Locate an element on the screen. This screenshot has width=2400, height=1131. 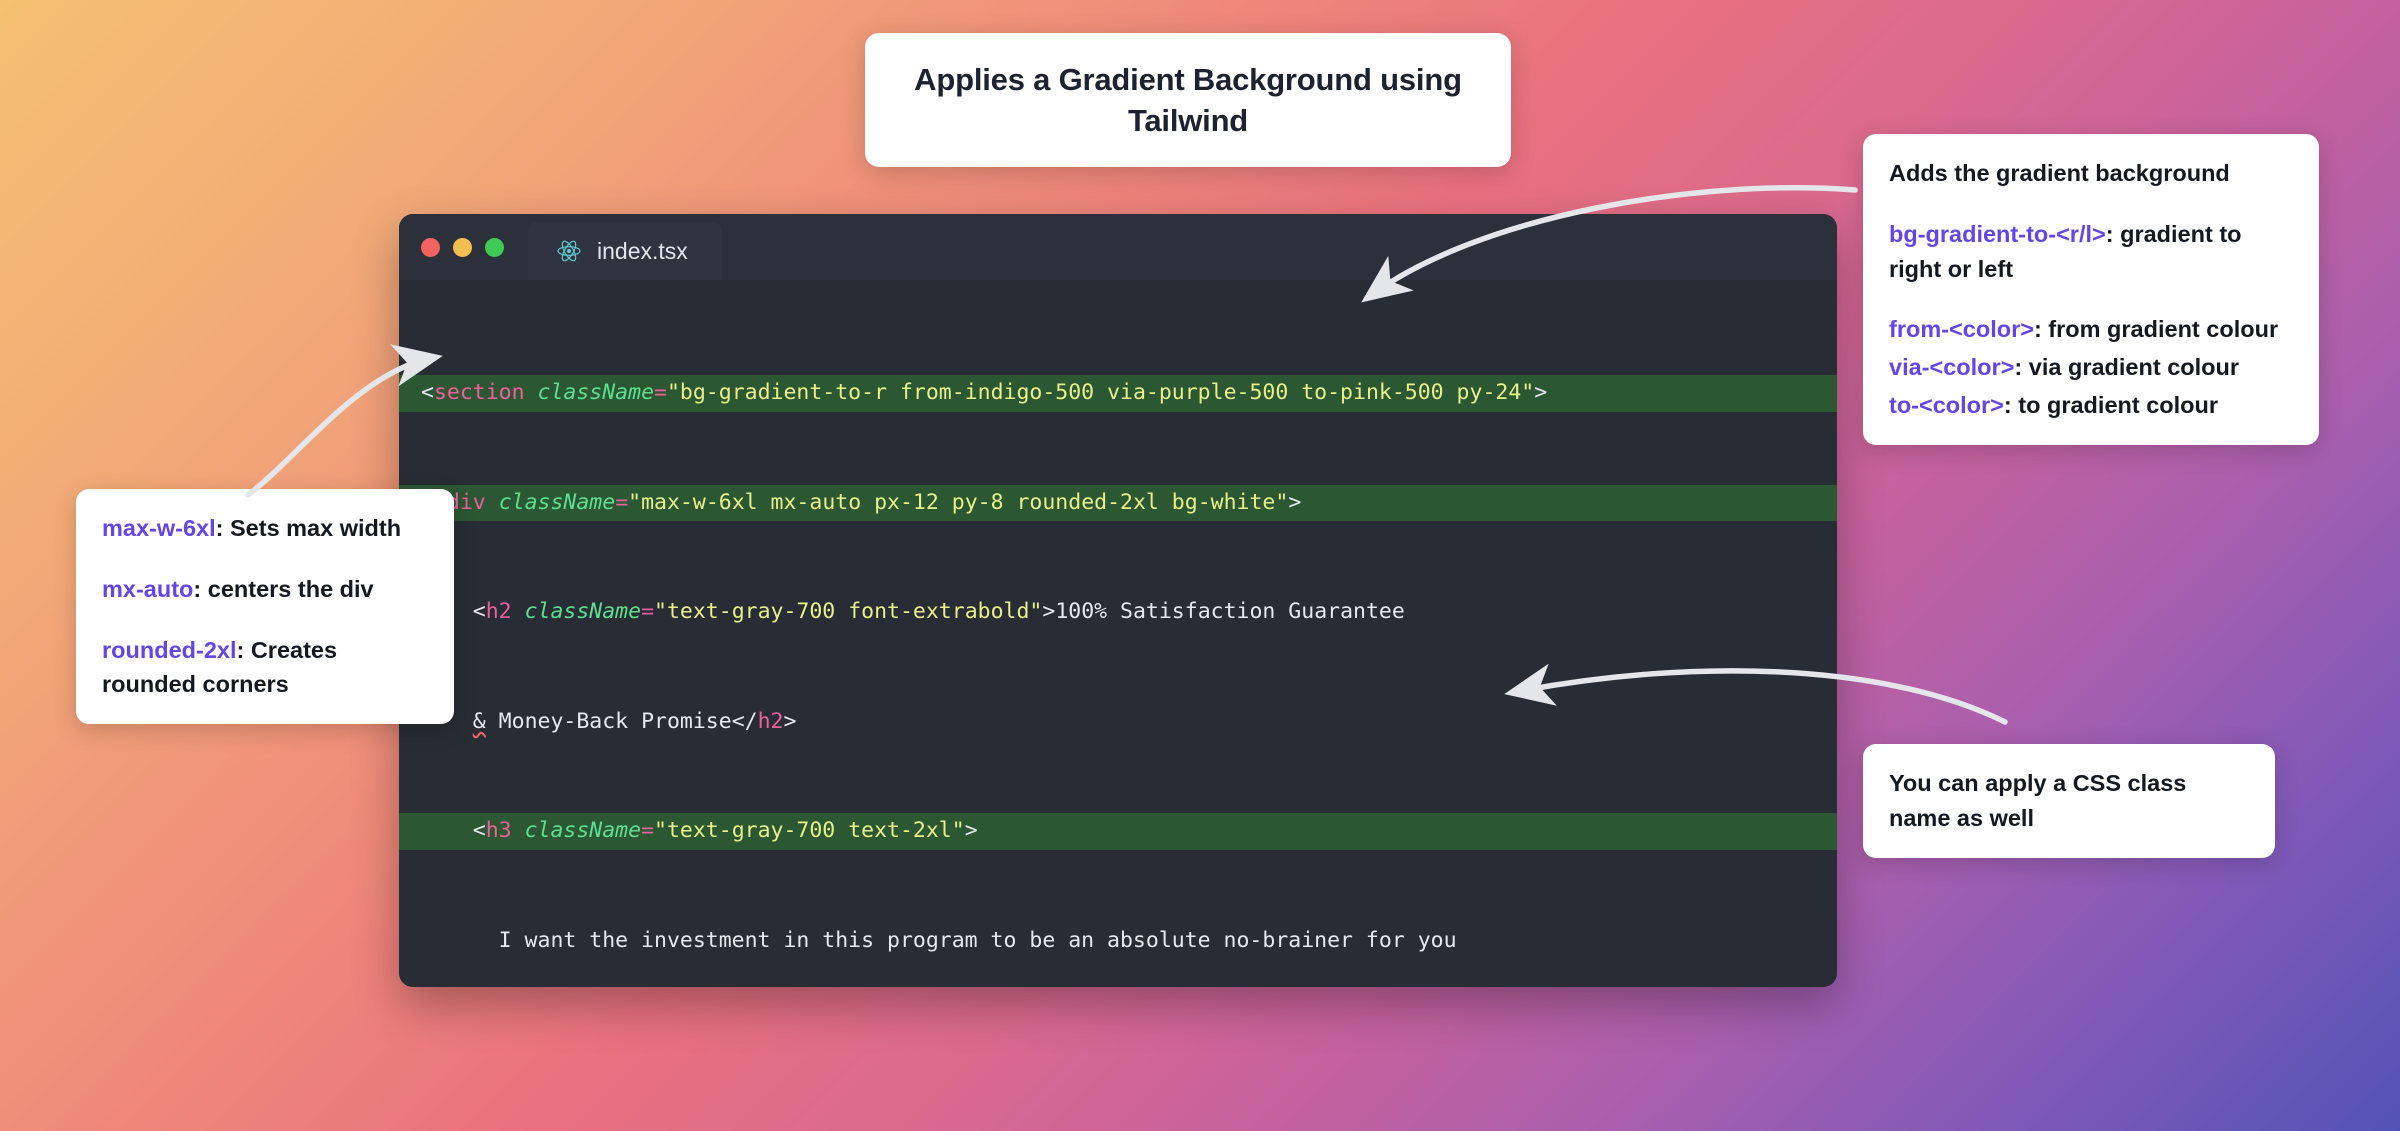
traffic-light-buttons is located at coordinates (463, 247).